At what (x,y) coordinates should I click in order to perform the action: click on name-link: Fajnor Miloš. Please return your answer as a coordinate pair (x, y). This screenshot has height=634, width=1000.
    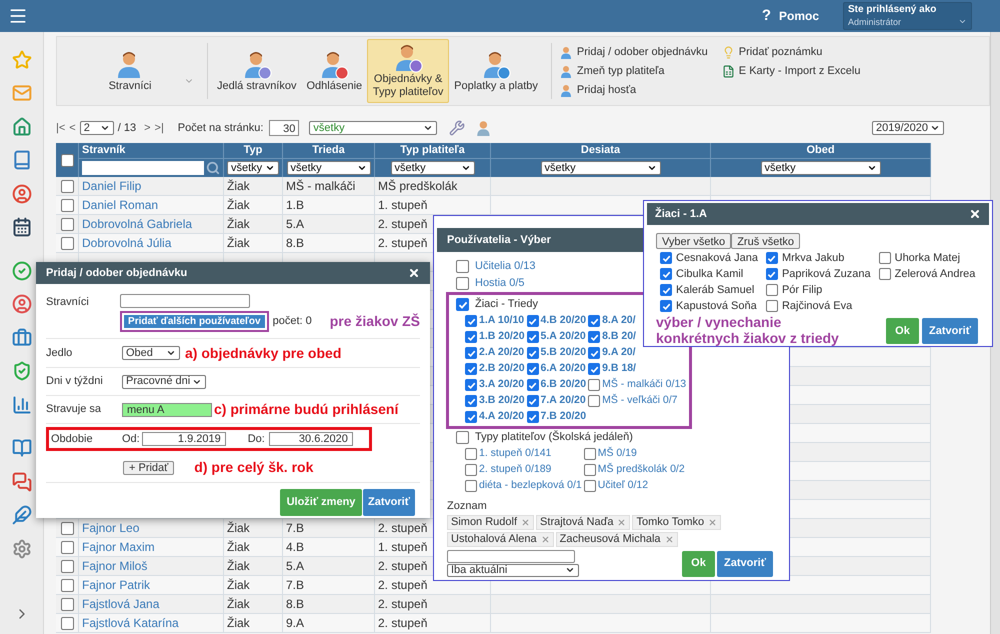
    Looking at the image, I should click on (115, 566).